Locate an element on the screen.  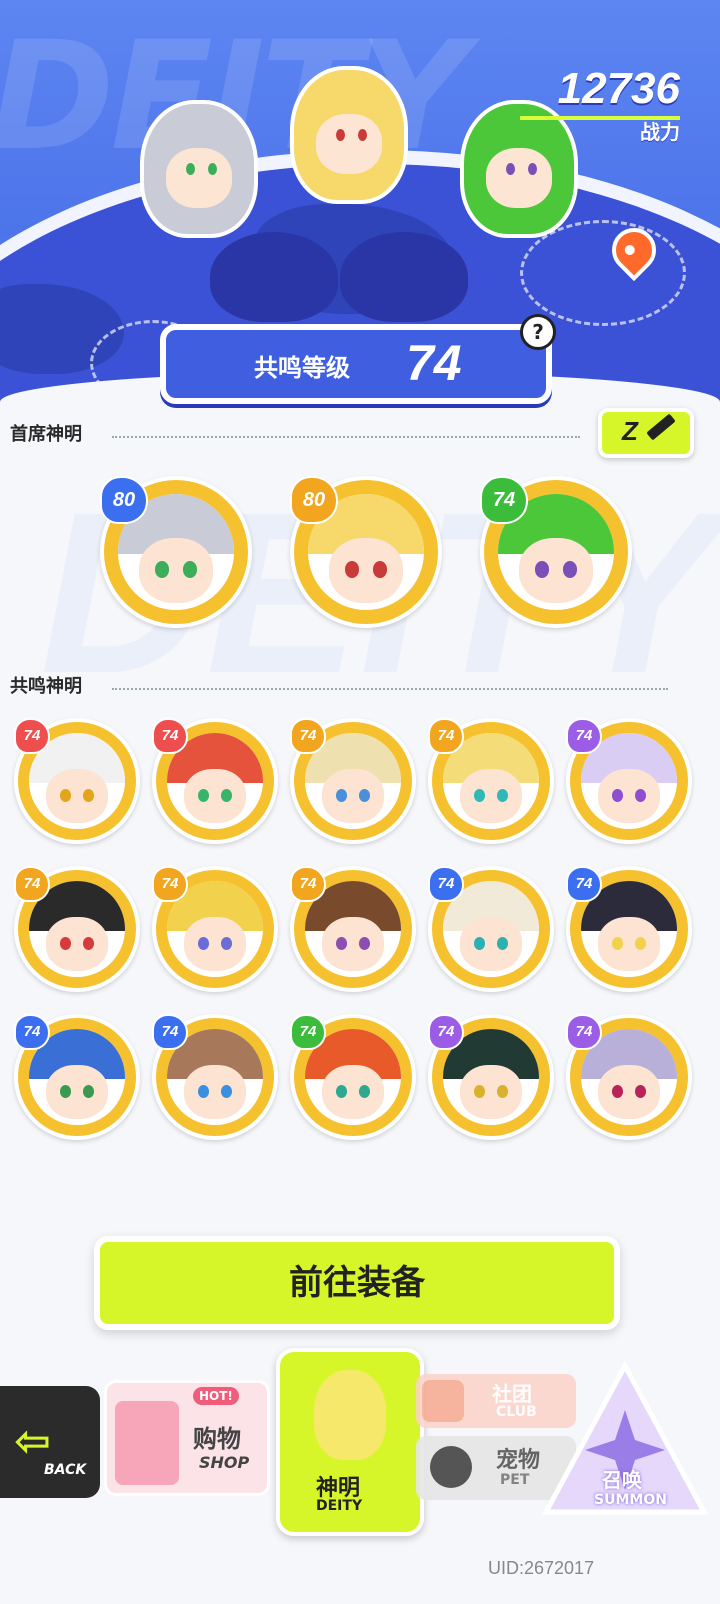
combat-power-label: 战力 is located at coordinates (660, 132).